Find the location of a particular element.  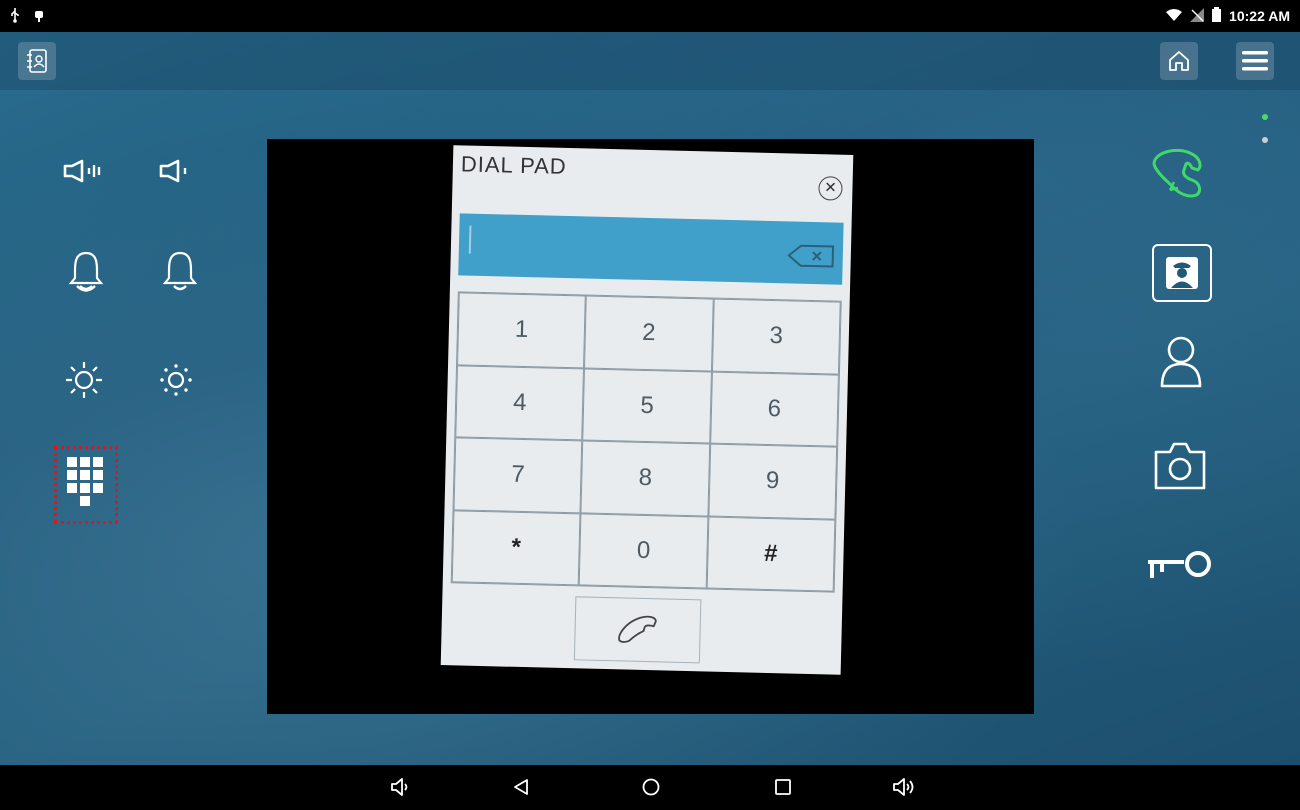

wifi-icon is located at coordinates (1174, 16).